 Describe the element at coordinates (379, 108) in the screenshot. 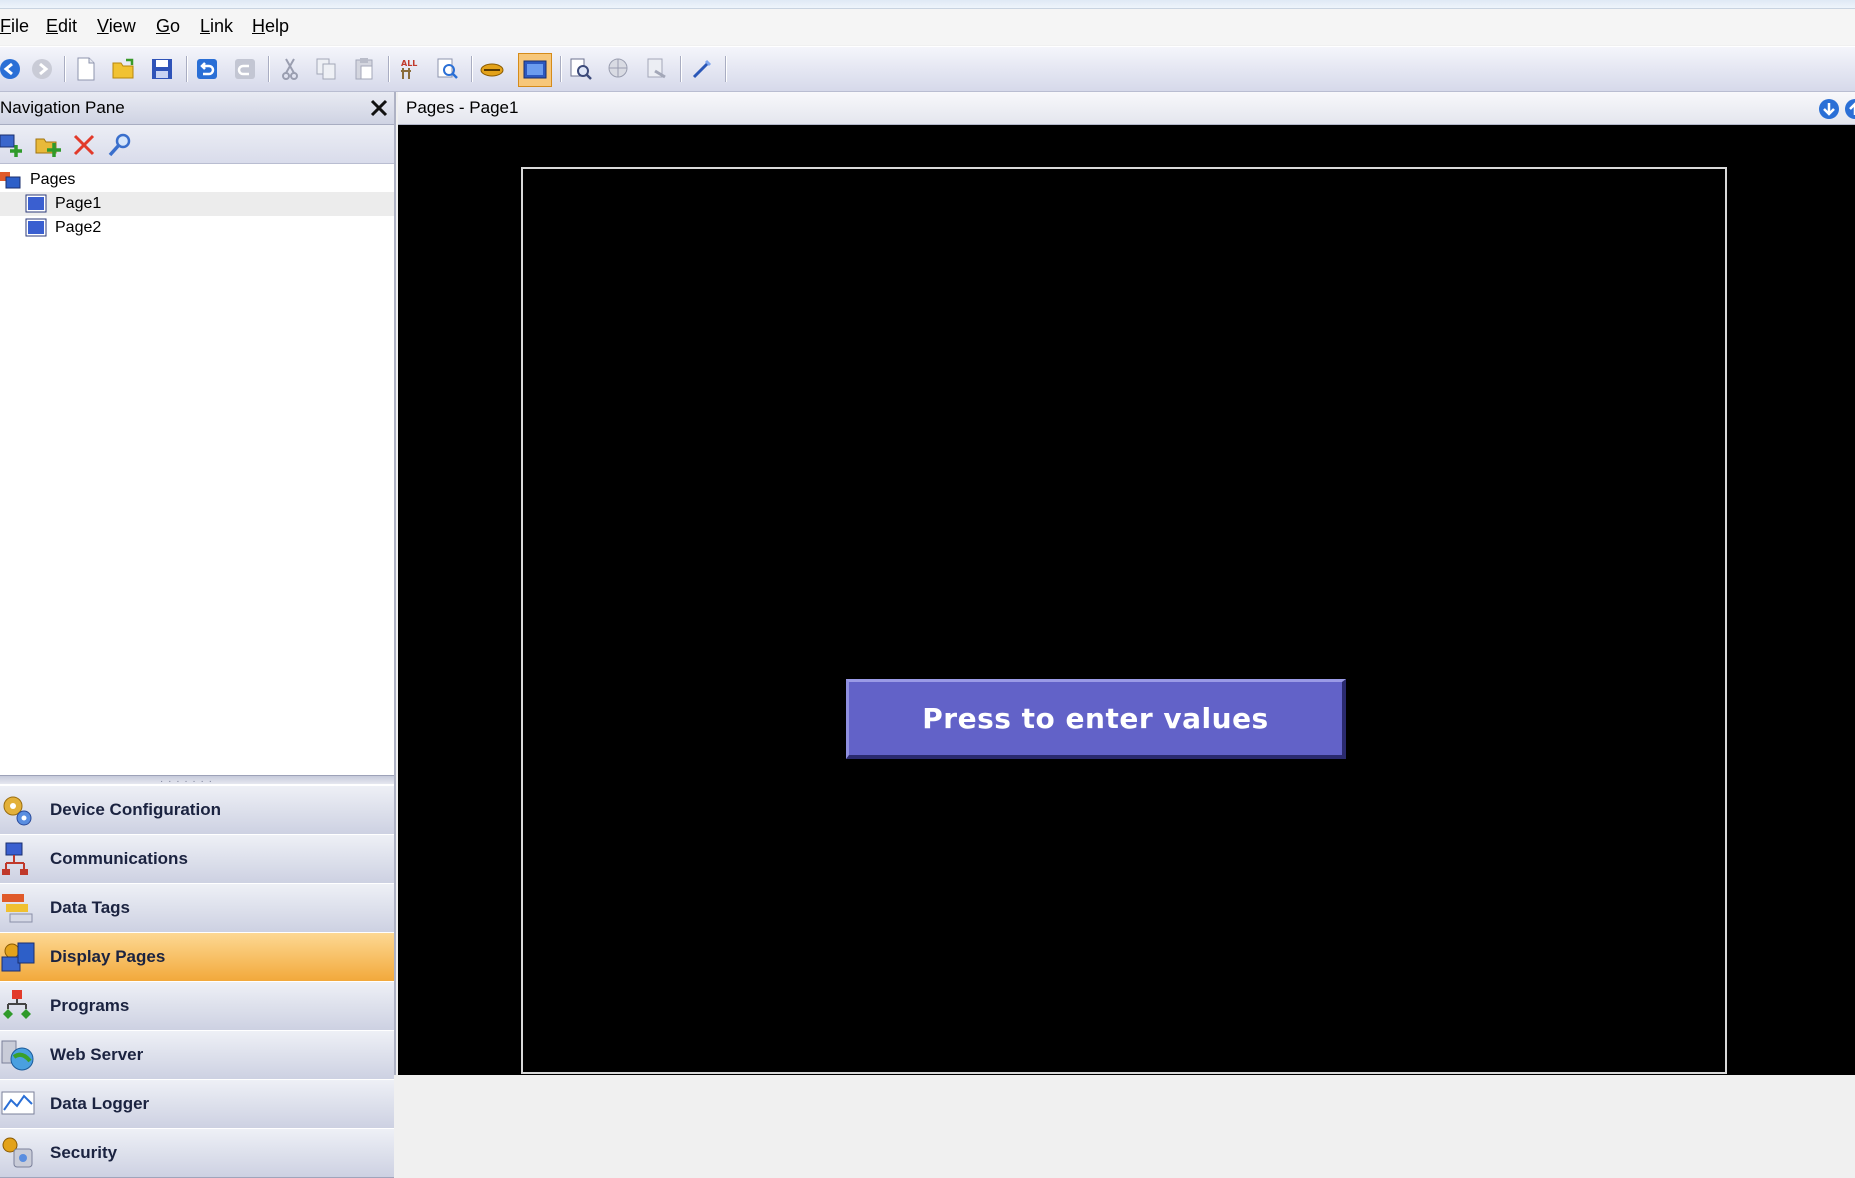

I see `close-icon` at that location.